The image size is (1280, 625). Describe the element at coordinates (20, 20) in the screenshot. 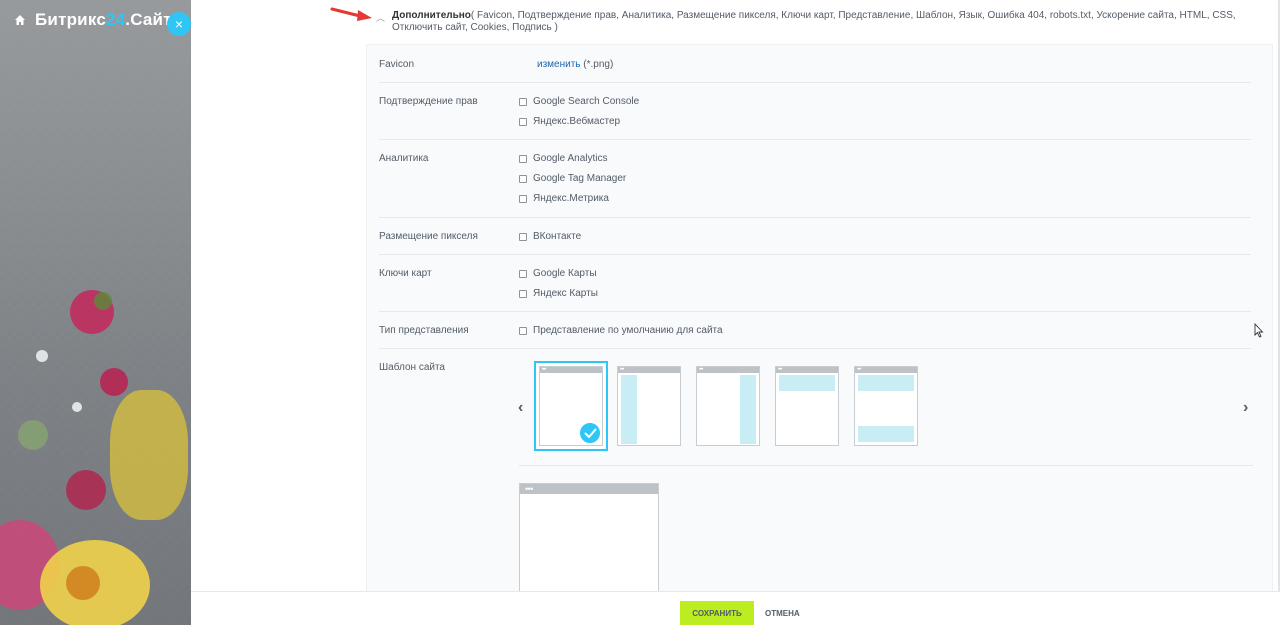

I see `home-icon` at that location.